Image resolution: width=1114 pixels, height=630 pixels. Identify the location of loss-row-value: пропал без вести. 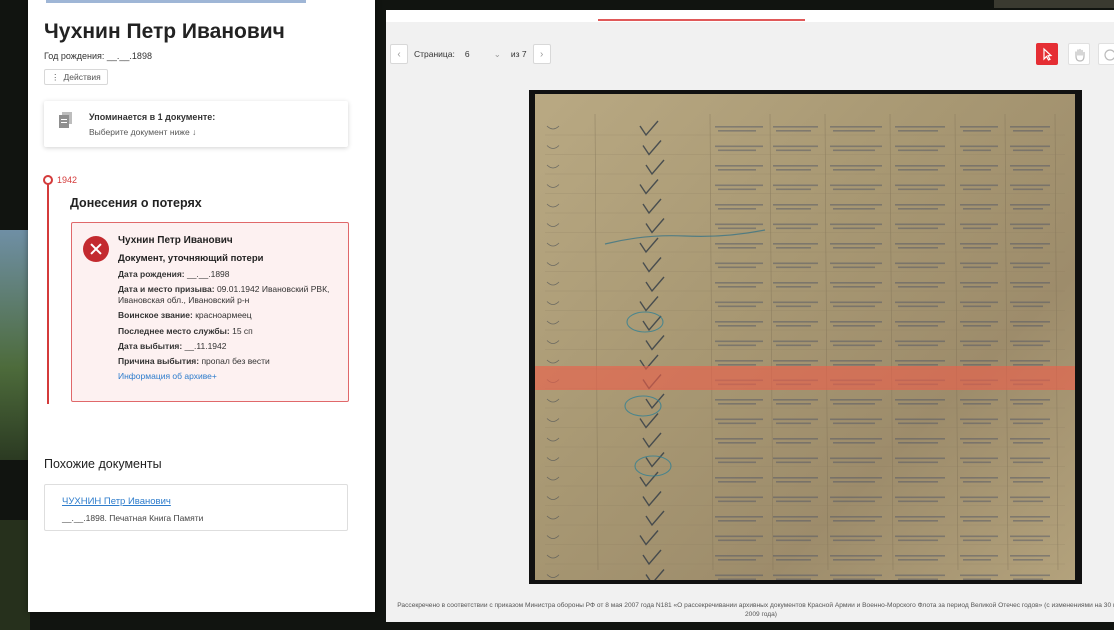
(234, 360).